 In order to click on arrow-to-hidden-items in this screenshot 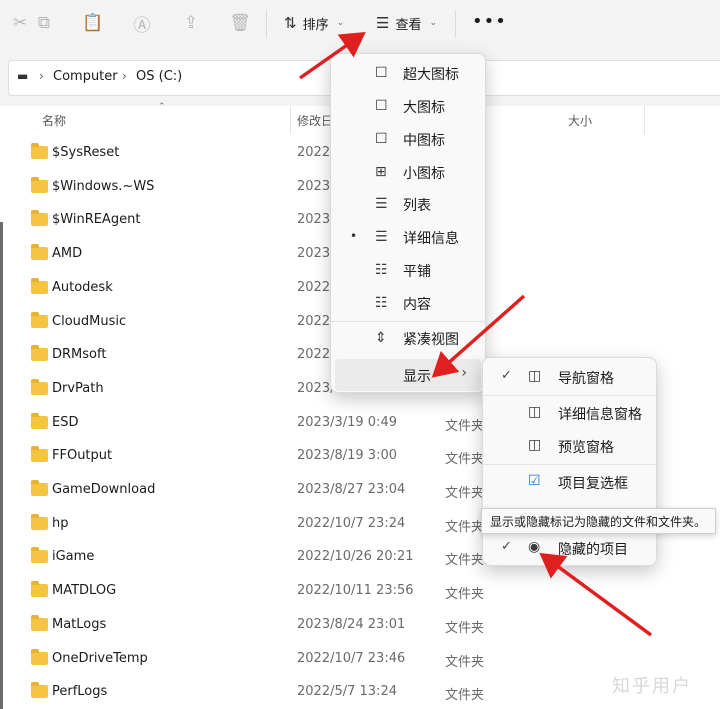, I will do `click(596, 594)`.